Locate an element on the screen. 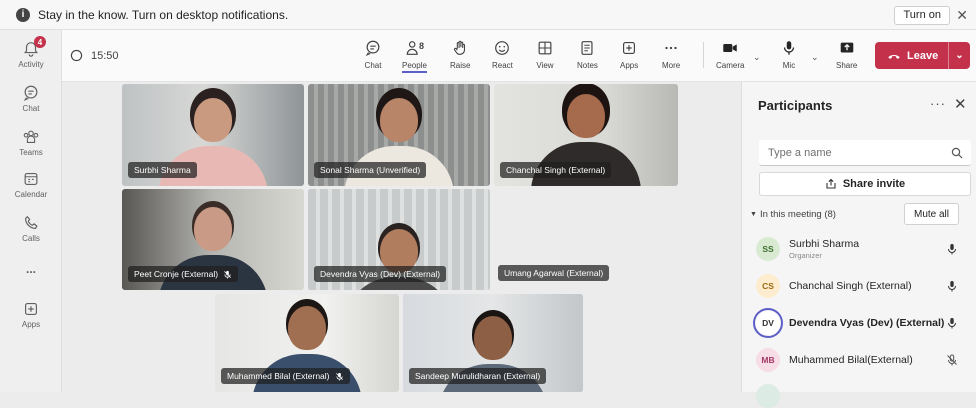  leave-label: Leave is located at coordinates (923, 55).